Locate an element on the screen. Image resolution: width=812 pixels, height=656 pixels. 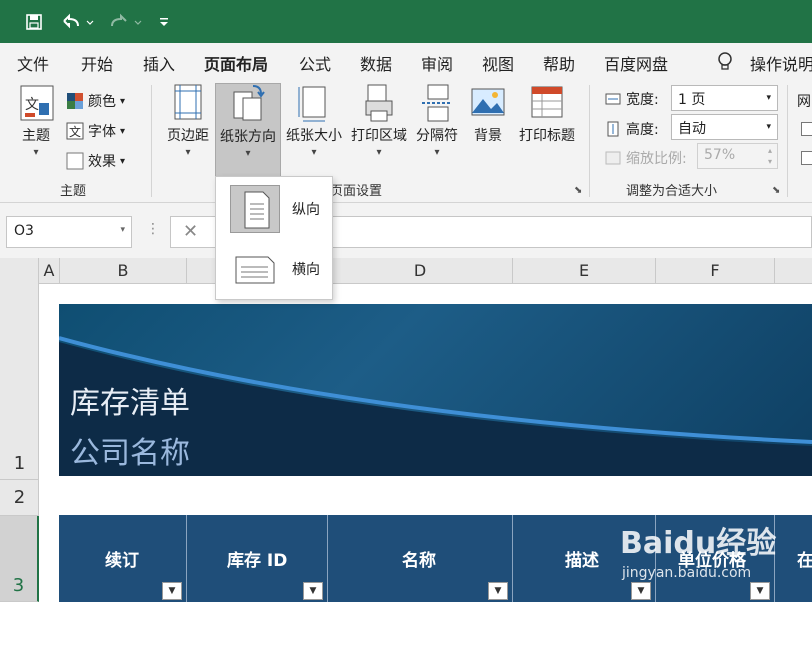
width-label: 宽度: is located at coordinates (631, 99).